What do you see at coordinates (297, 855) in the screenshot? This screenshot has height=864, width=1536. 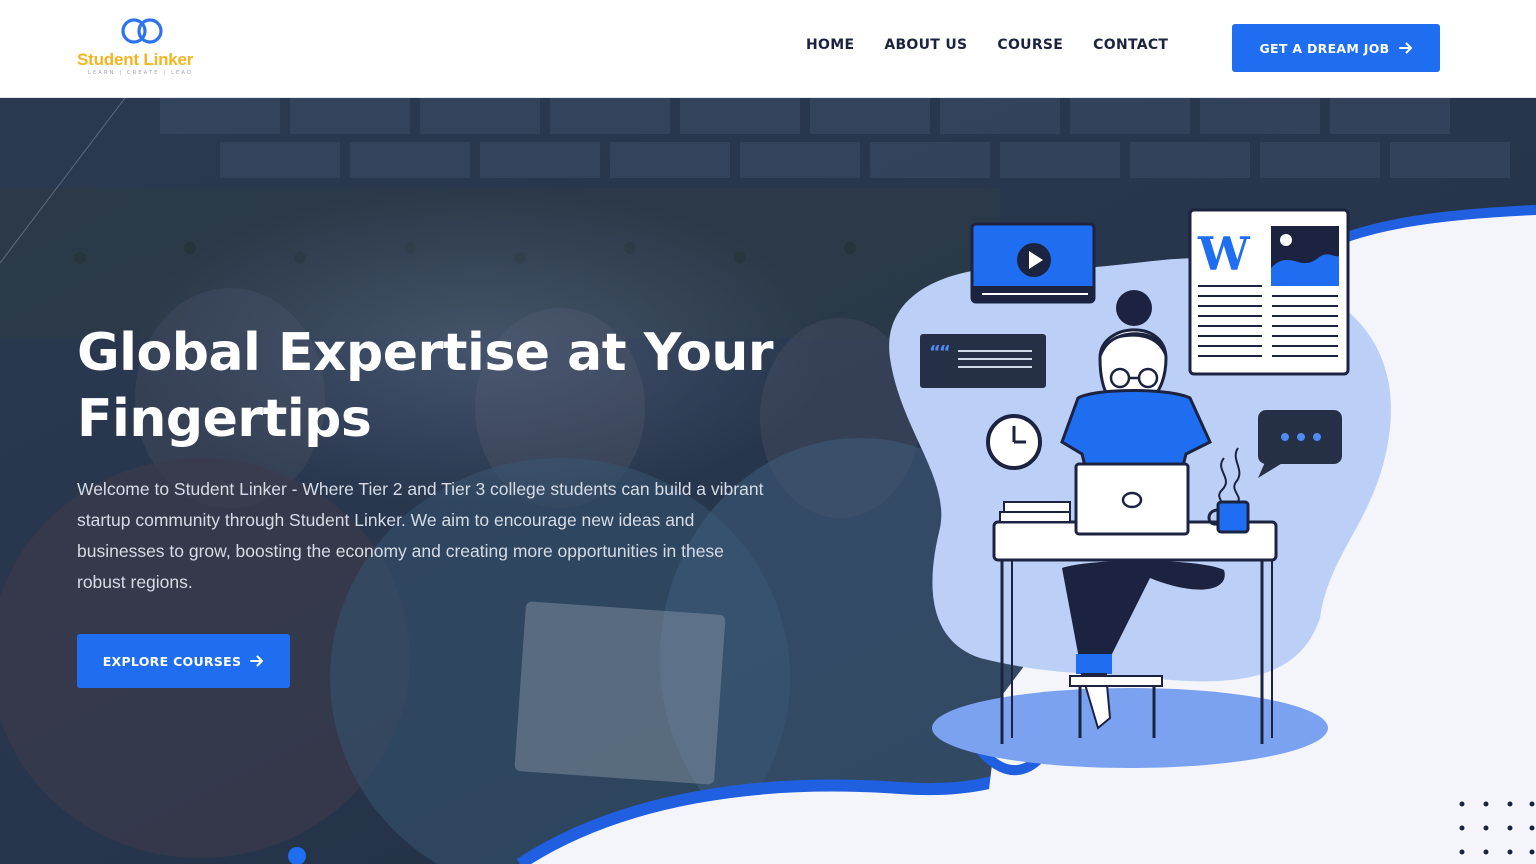 I see `scroll-indicator` at bounding box center [297, 855].